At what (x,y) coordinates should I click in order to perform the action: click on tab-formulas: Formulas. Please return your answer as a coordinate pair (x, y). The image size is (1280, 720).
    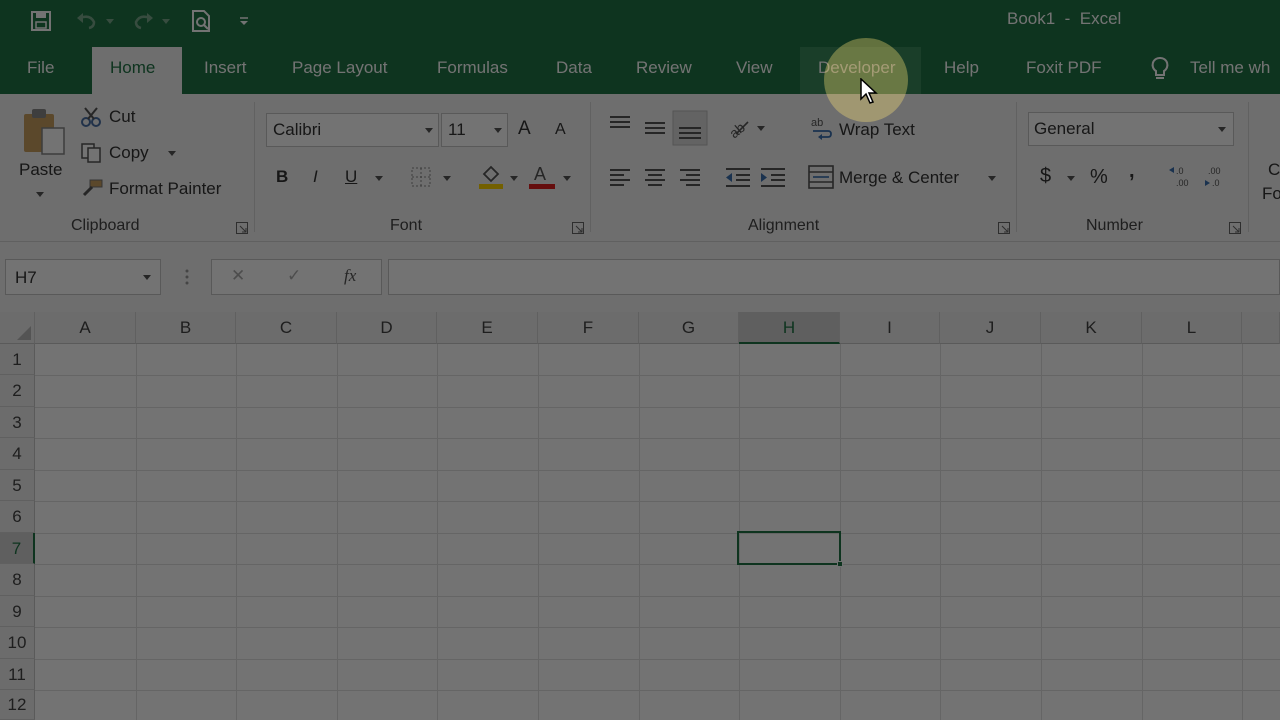
    Looking at the image, I should click on (472, 68).